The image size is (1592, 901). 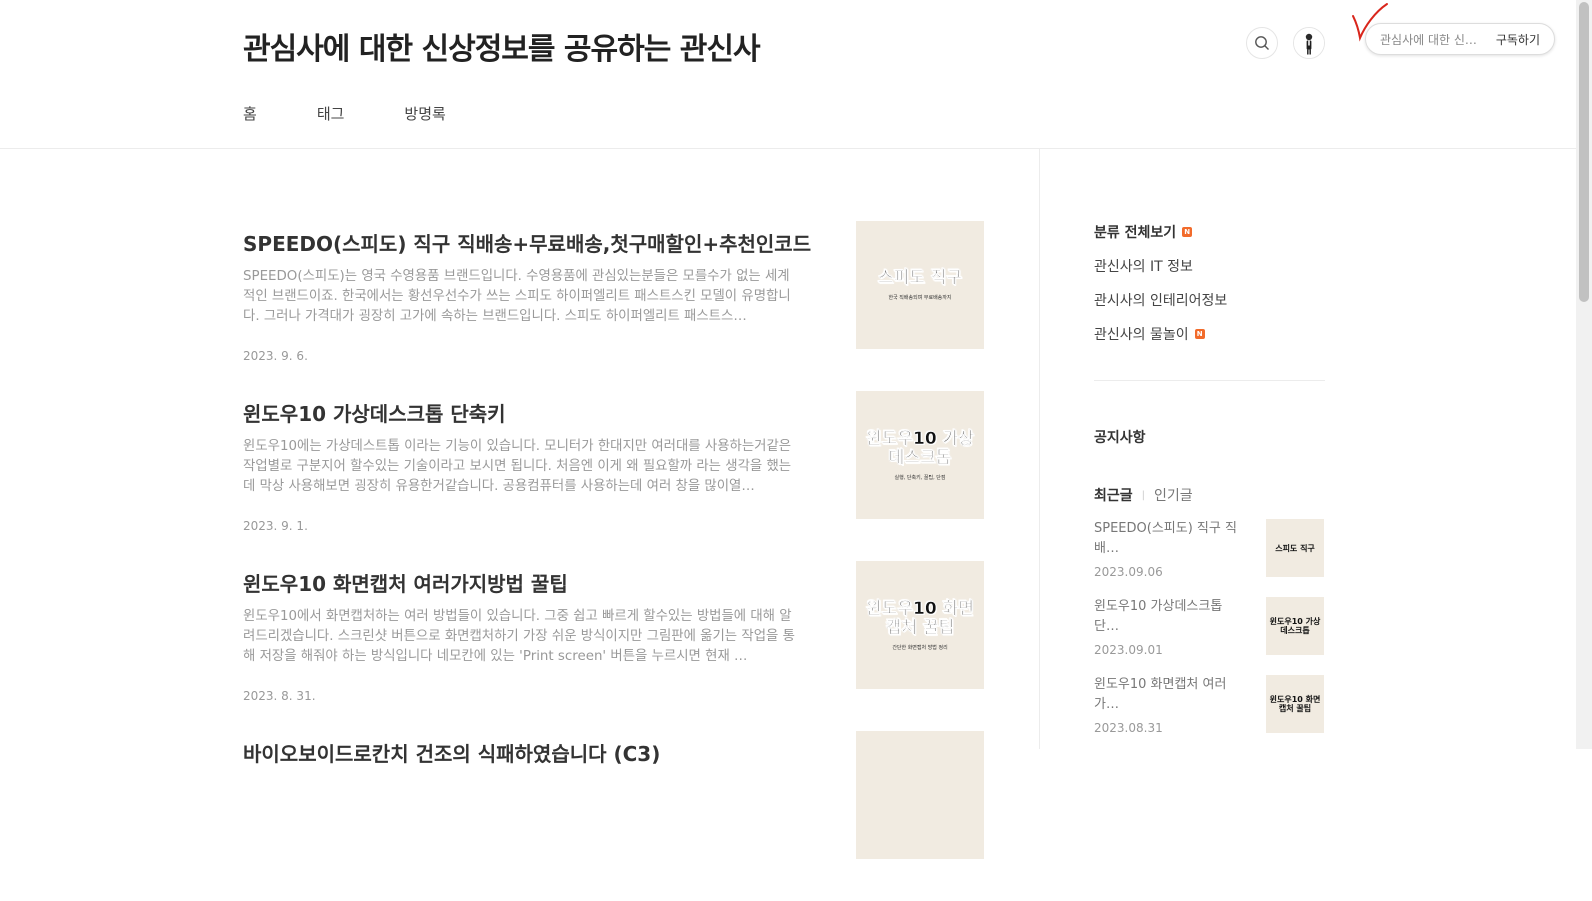 I want to click on thumbnail-subtitle: 간단한 화면캡처 방법 정리, so click(x=920, y=647).